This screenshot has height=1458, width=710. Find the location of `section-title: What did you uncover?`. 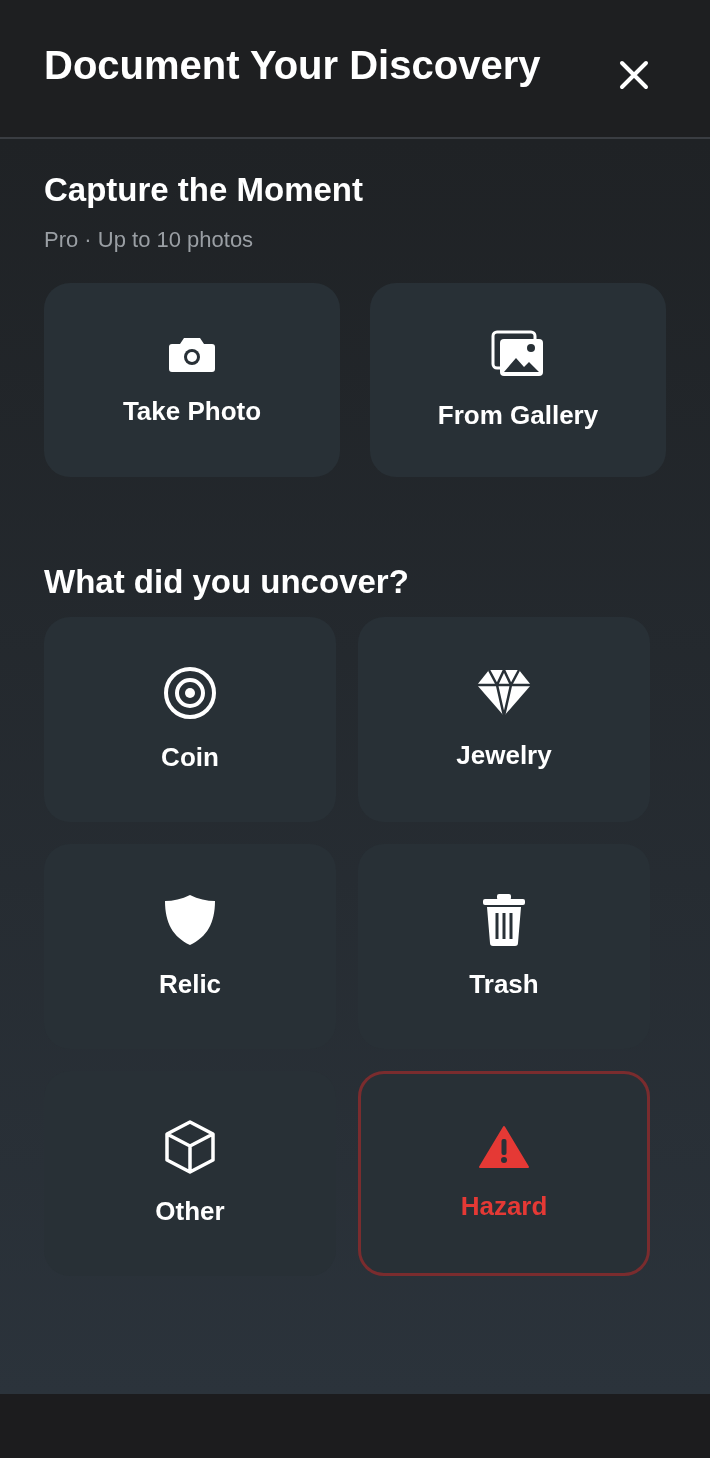

section-title: What did you uncover? is located at coordinates (227, 582).